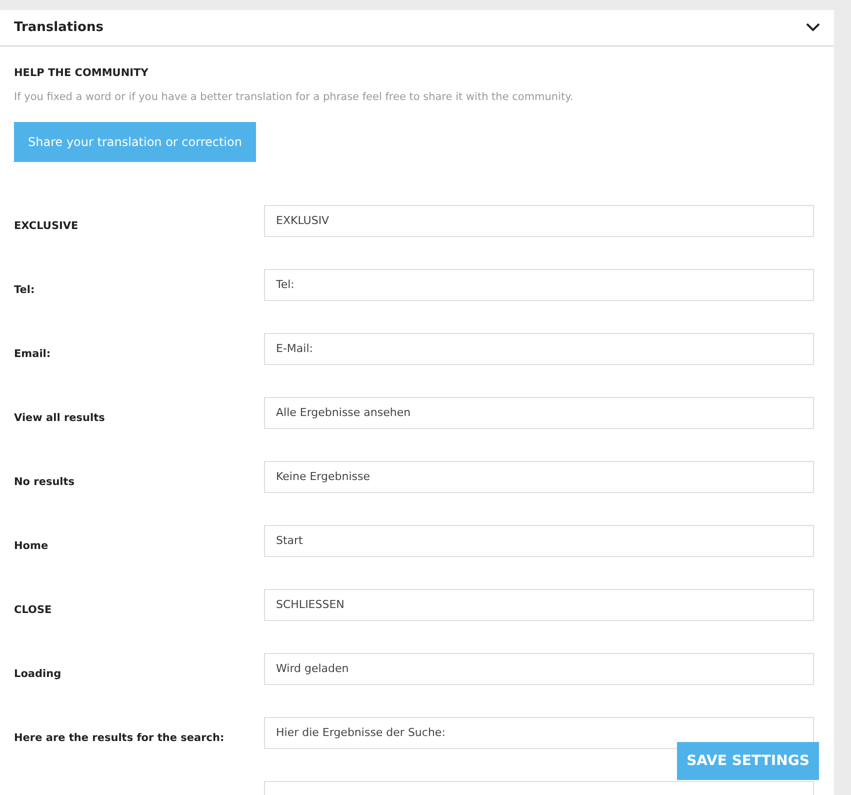 Image resolution: width=851 pixels, height=795 pixels. Describe the element at coordinates (59, 27) in the screenshot. I see `panel-title: Translations` at that location.